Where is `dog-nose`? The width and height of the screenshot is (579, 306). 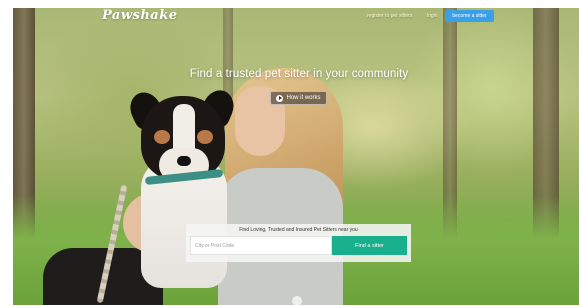
dog-nose is located at coordinates (184, 161).